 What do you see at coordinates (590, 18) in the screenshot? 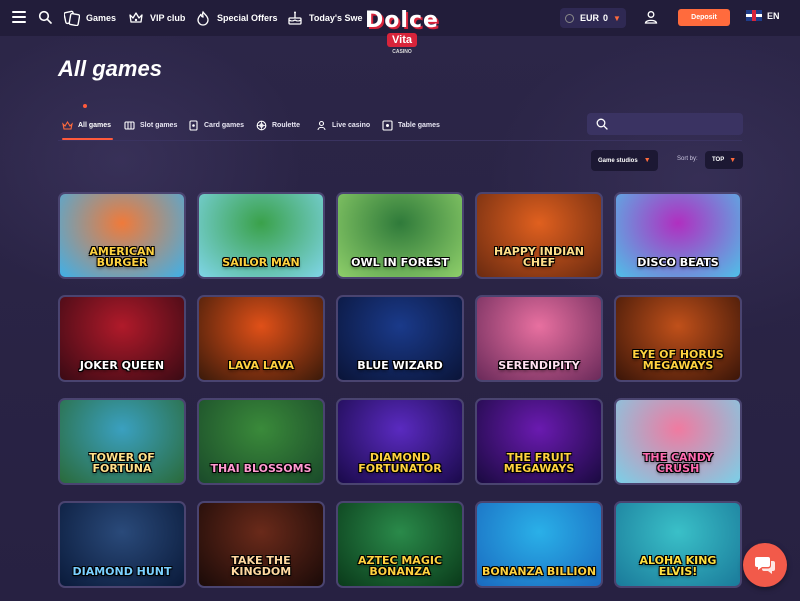
I see `balance-currency: EUR` at bounding box center [590, 18].